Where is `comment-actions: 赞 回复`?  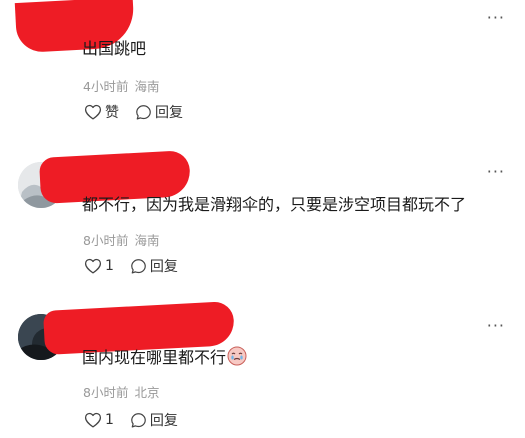 comment-actions: 赞 回复 is located at coordinates (133, 112).